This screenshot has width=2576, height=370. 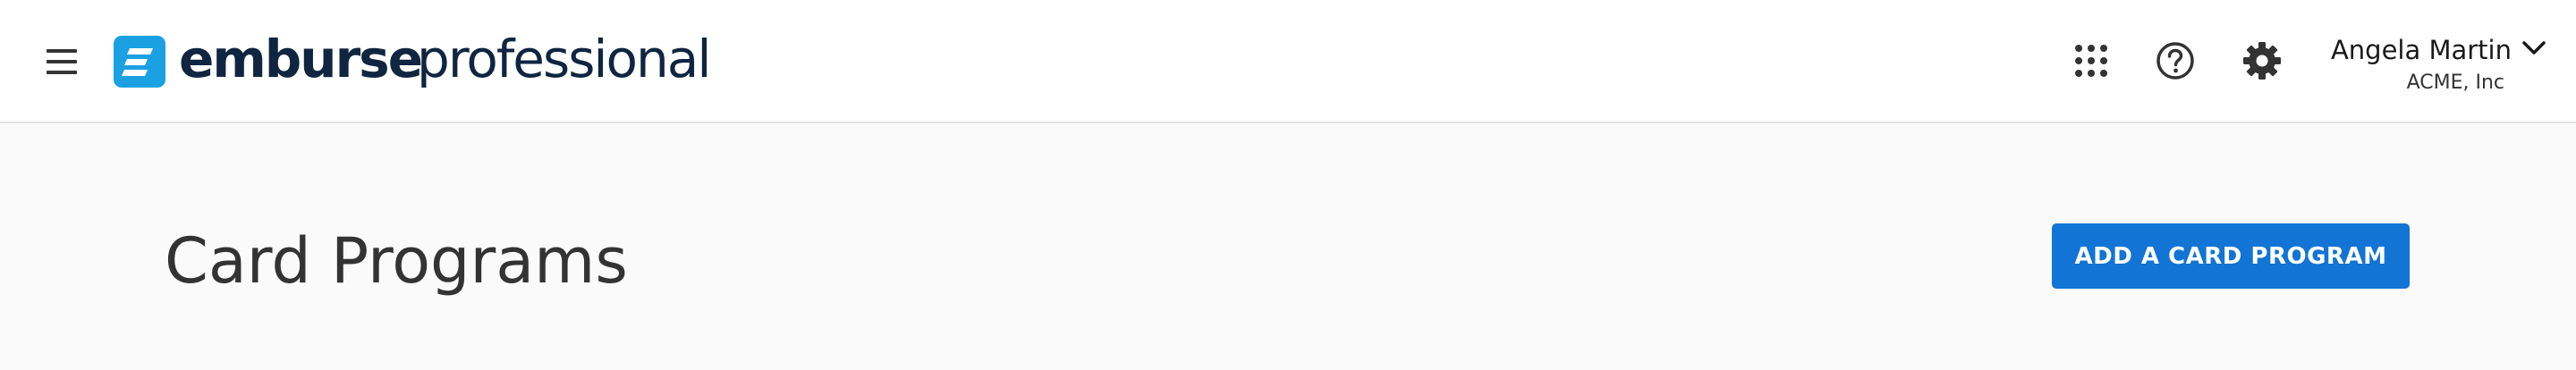 I want to click on gear-icon, so click(x=2262, y=60).